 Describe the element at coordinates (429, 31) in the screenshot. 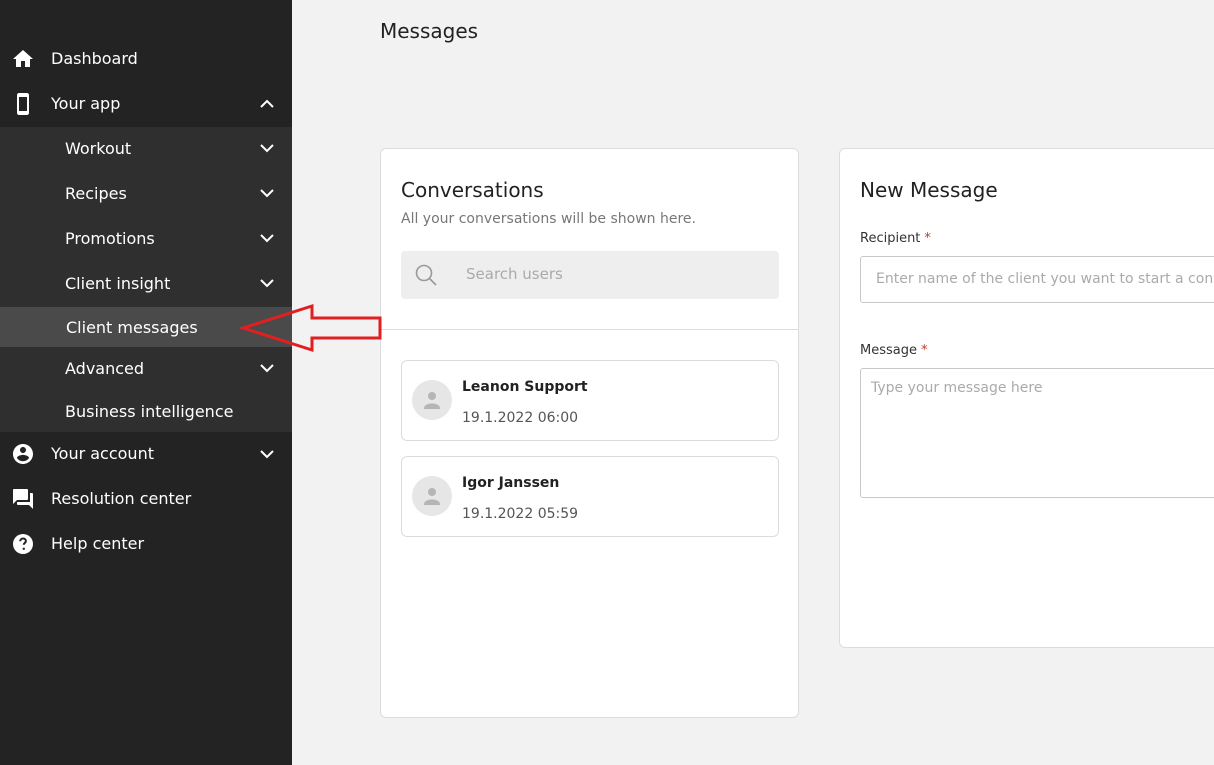

I see `page-title: Messages` at that location.